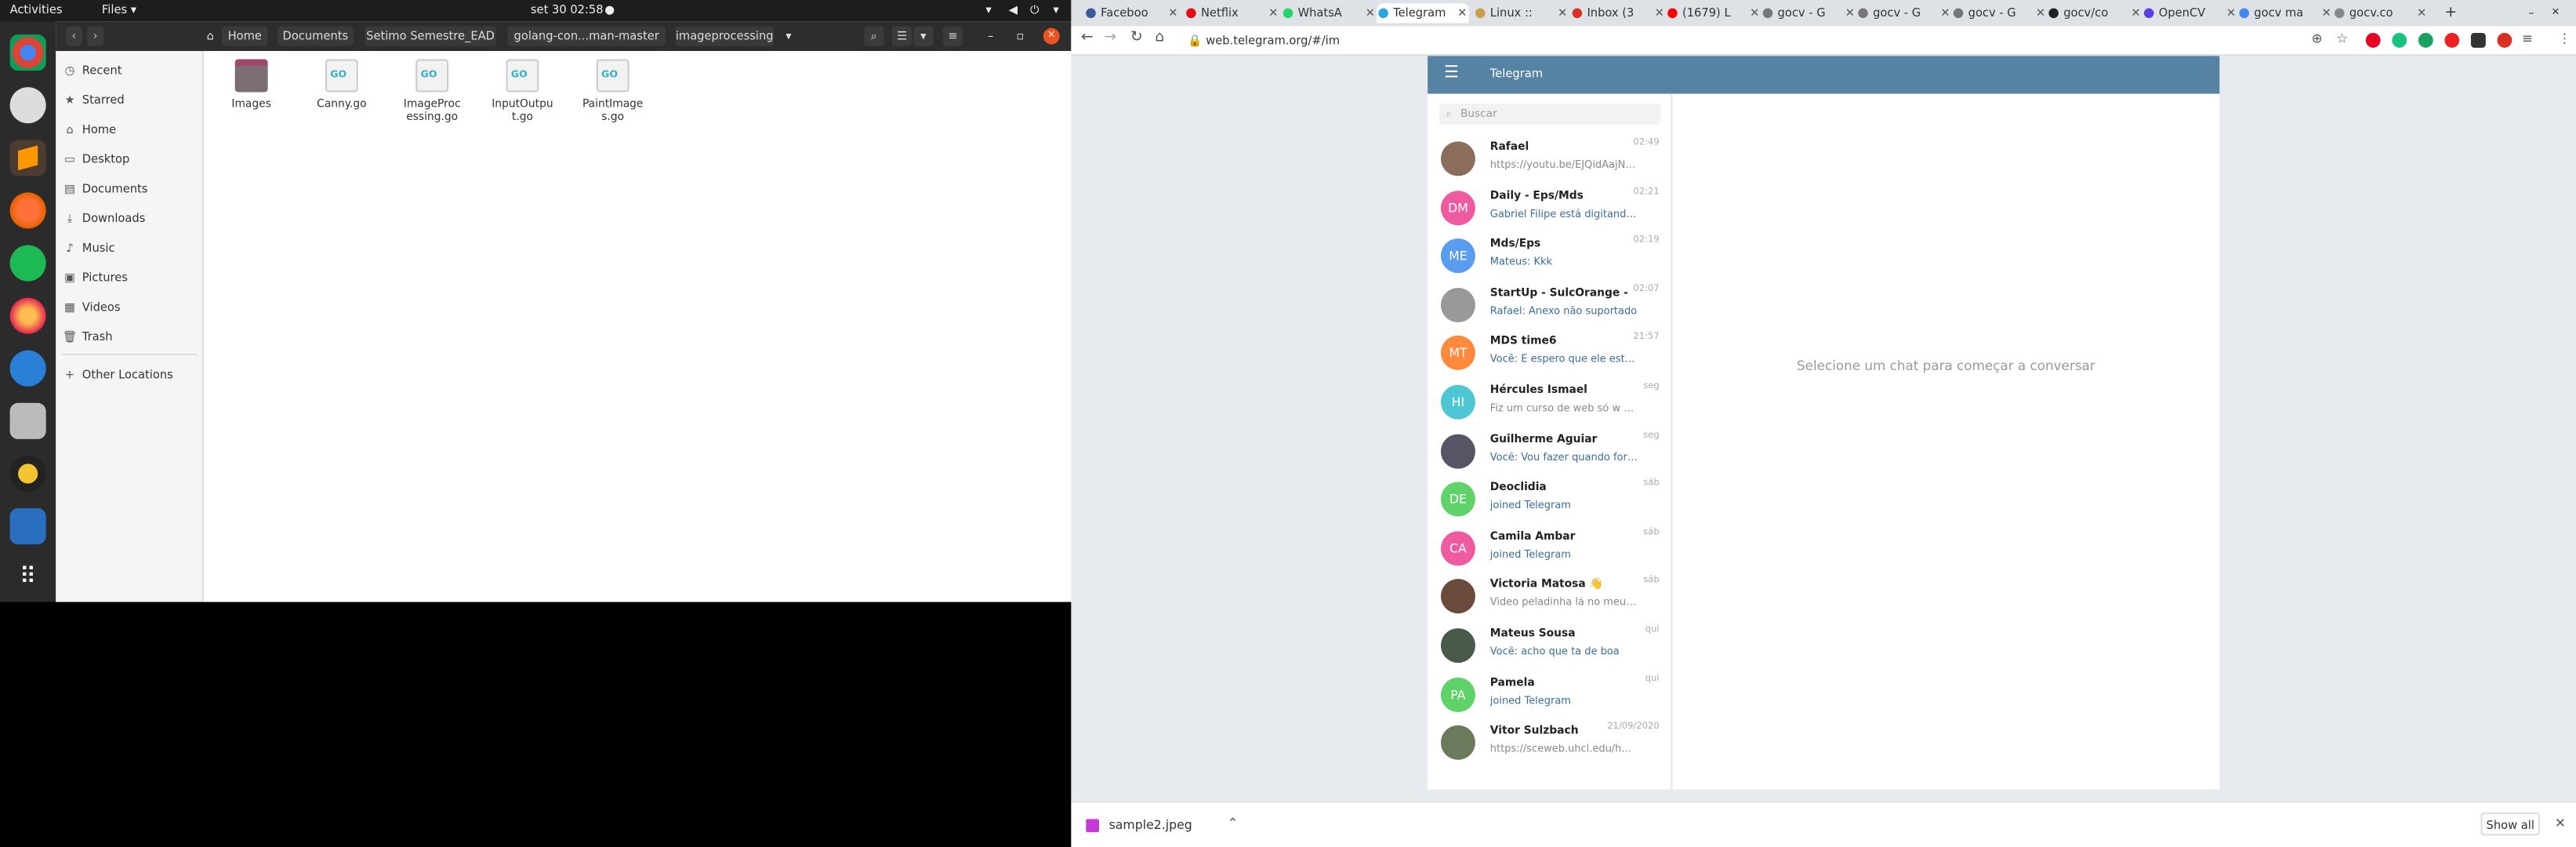 The image size is (2576, 847). What do you see at coordinates (1452, 73) in the screenshot?
I see `hamburger-menu-icon: ☰` at bounding box center [1452, 73].